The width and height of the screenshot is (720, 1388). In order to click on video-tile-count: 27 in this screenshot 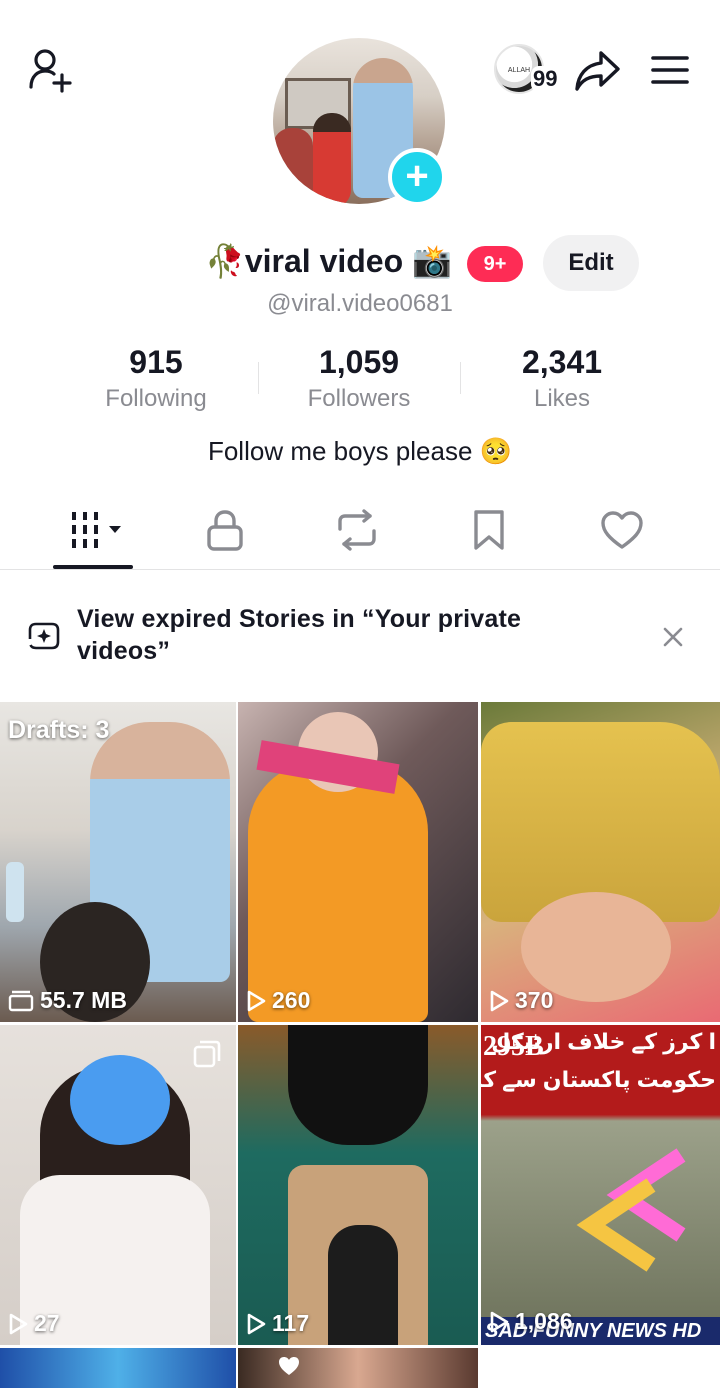, I will do `click(34, 1323)`.